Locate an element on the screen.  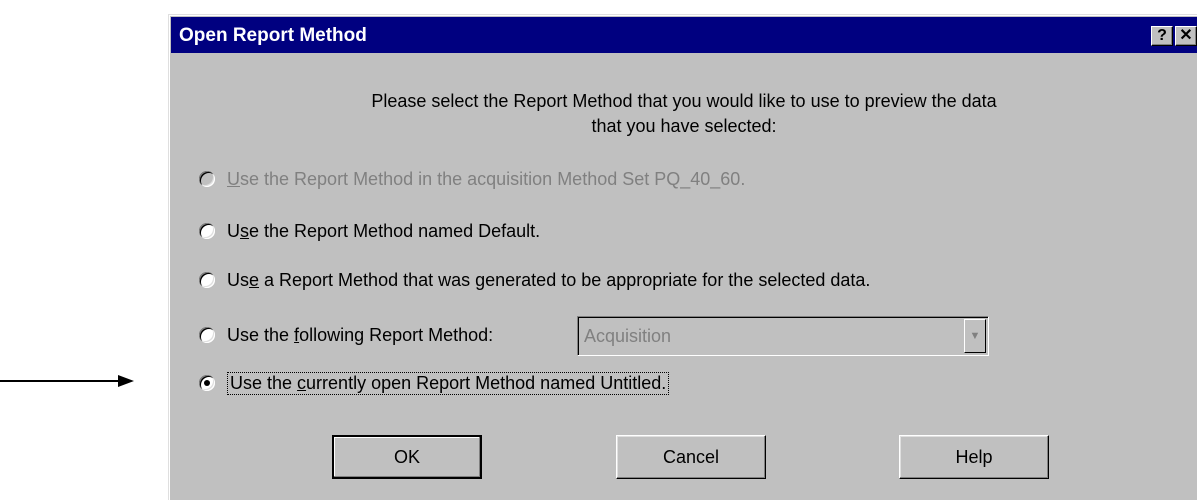
chevron-down-icon: ▼ is located at coordinates (975, 336).